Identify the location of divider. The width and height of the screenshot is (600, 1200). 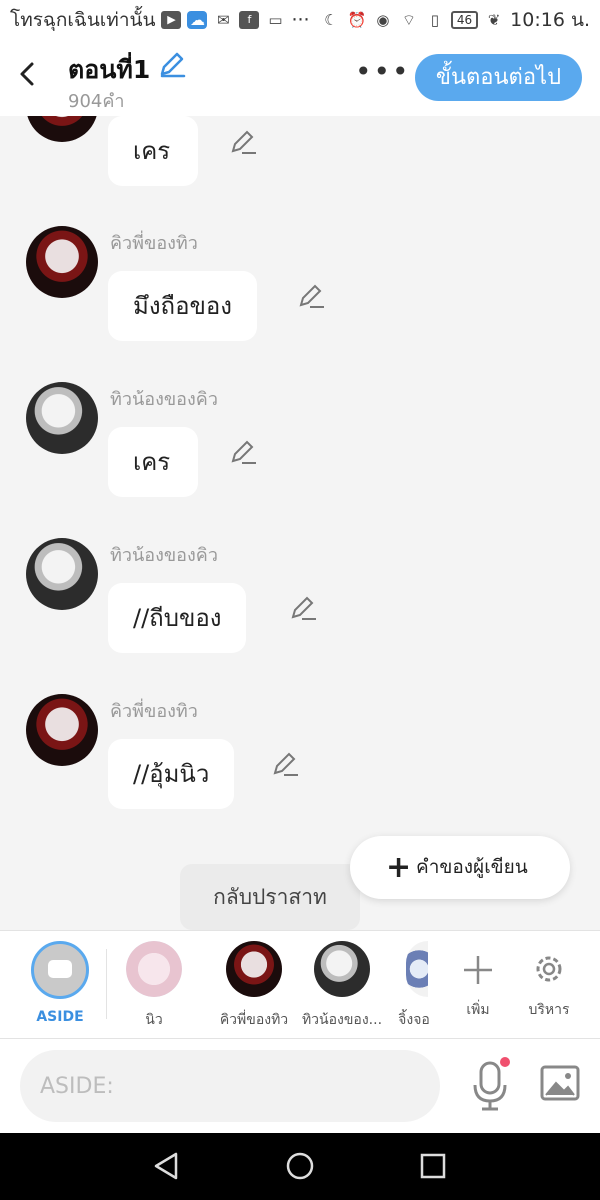
(106, 984).